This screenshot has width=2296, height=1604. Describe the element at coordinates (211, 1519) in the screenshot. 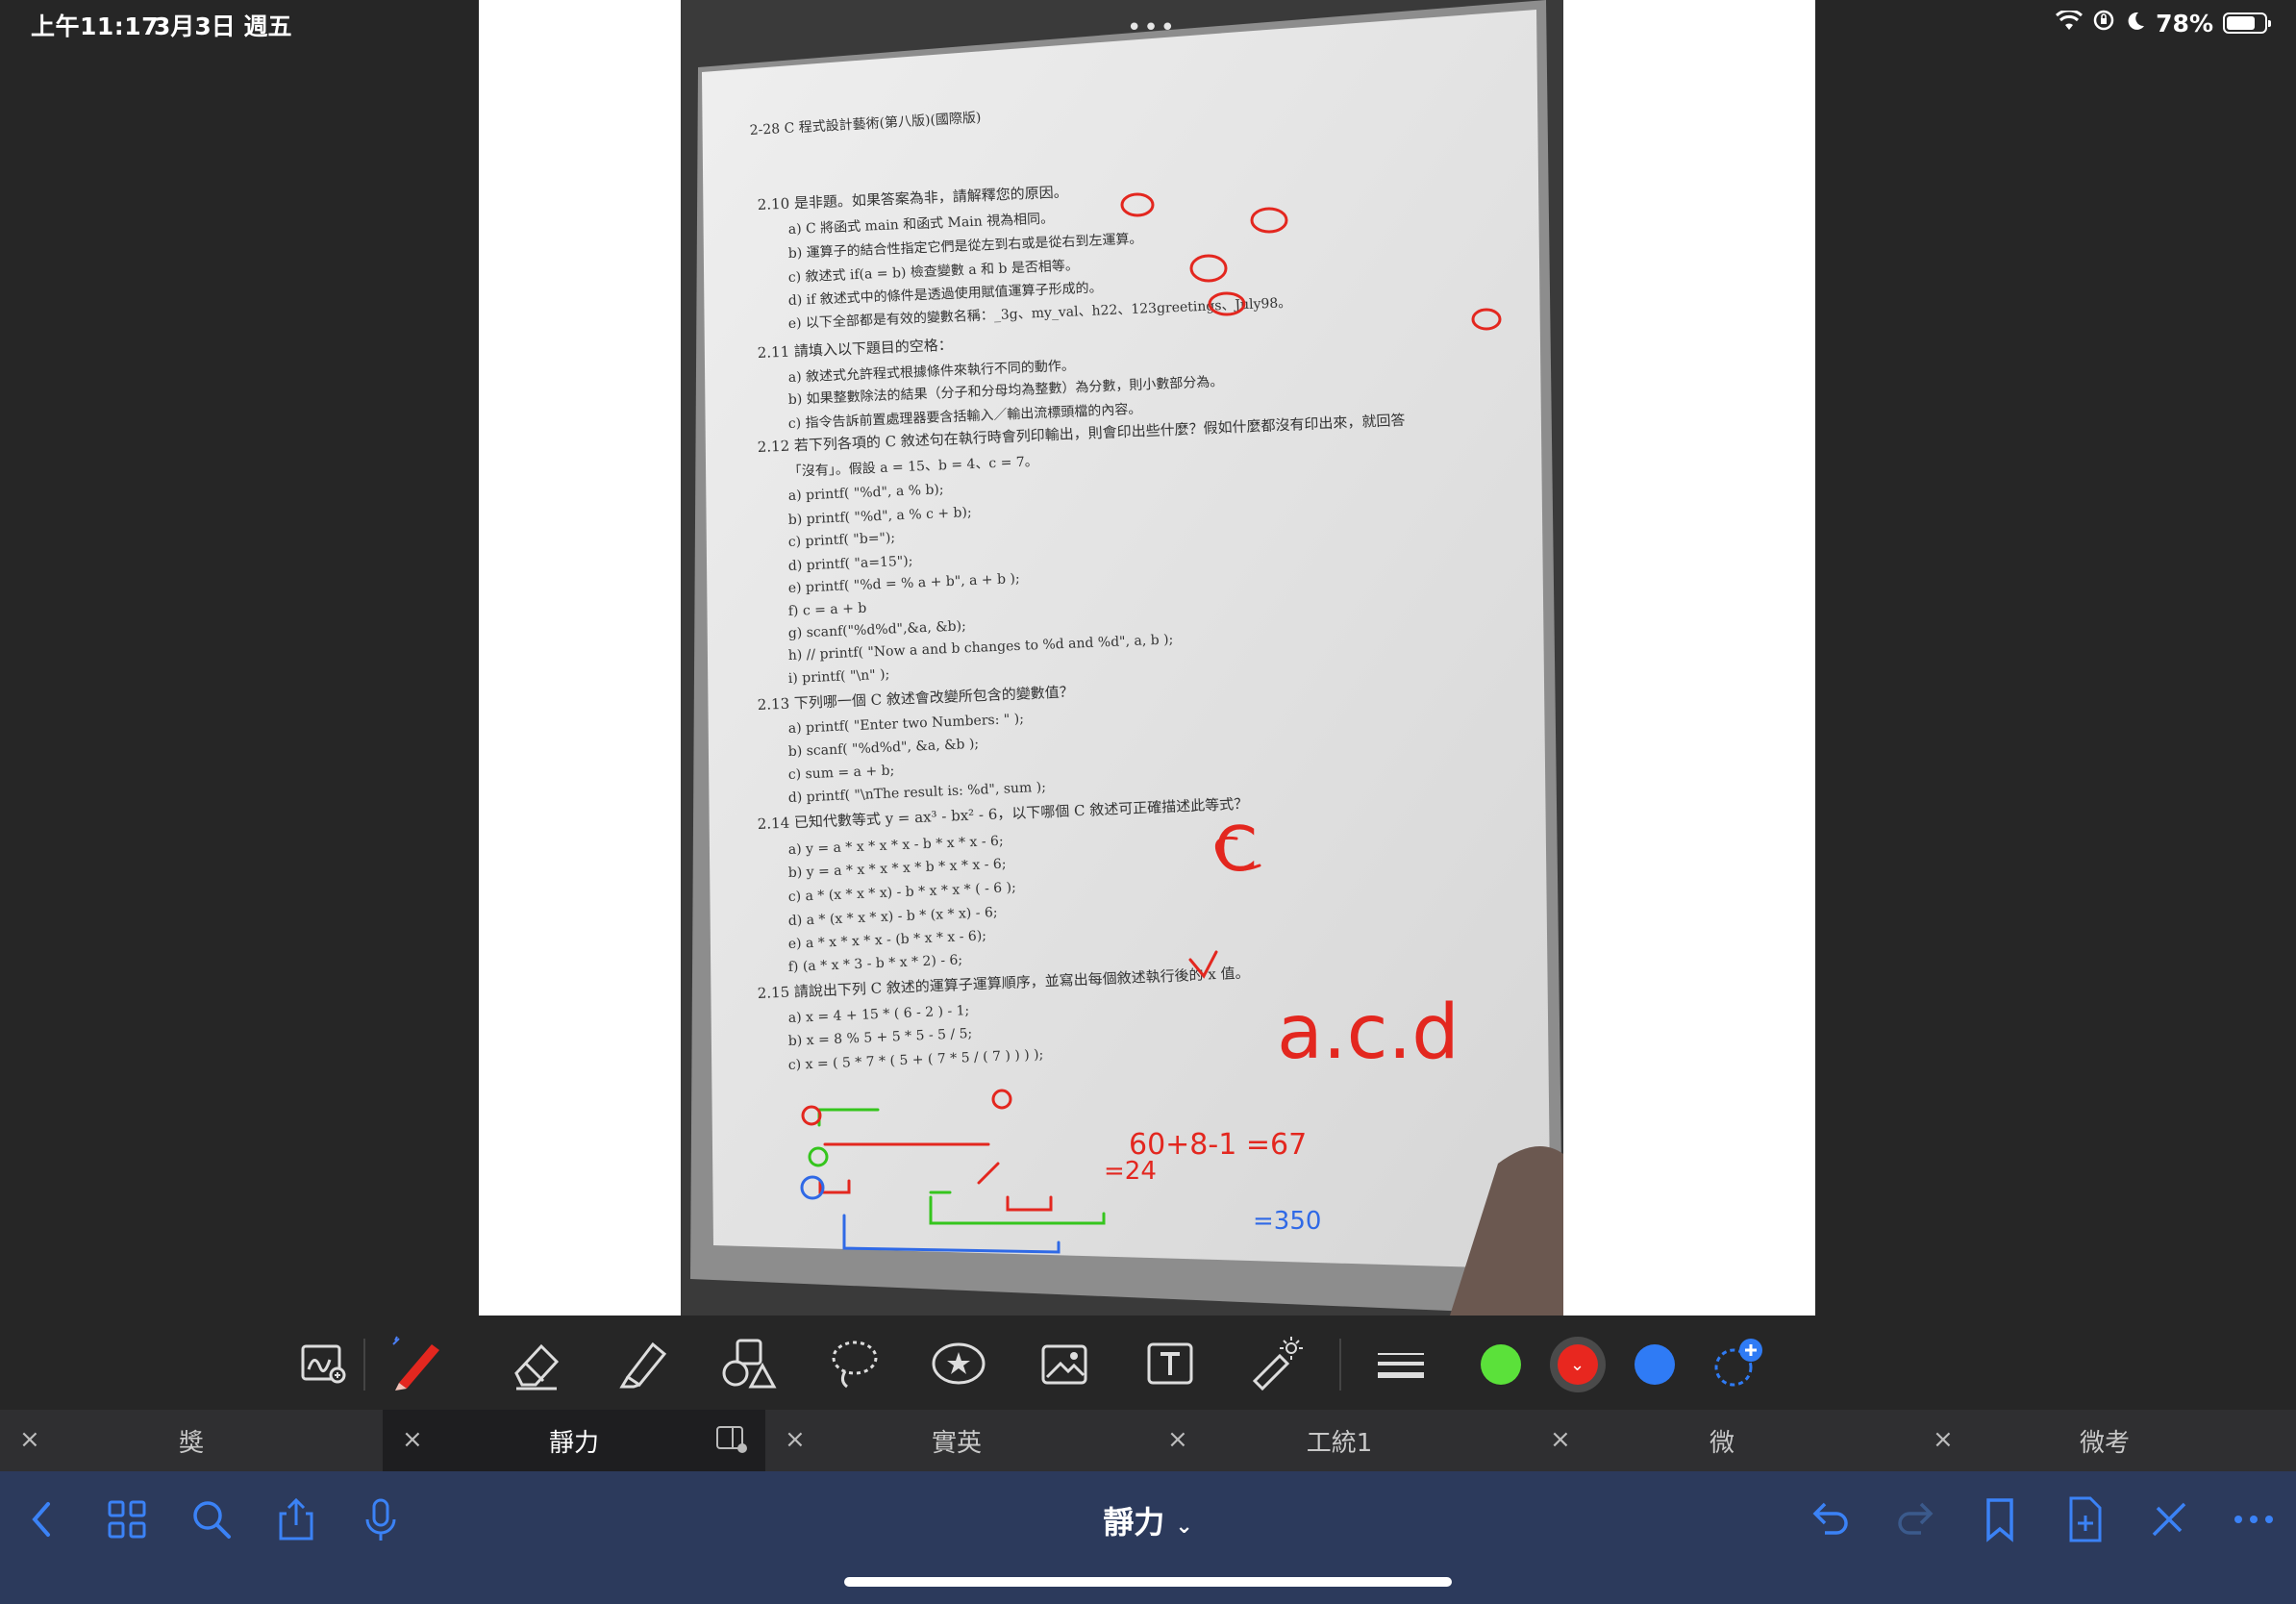

I see `search-icon` at that location.